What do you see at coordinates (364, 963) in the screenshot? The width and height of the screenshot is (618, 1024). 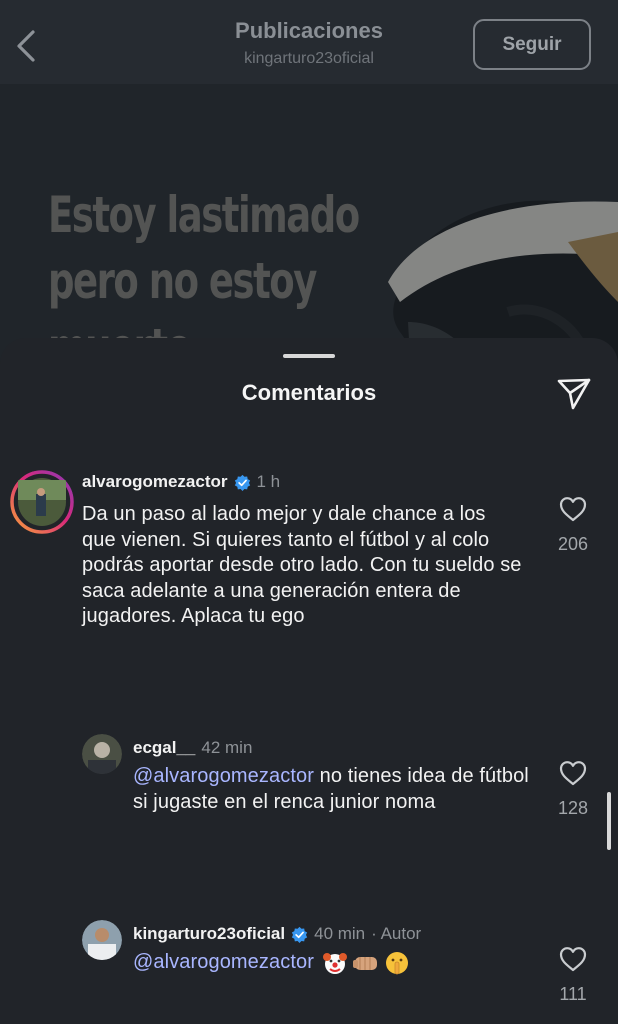 I see `fist-icon` at bounding box center [364, 963].